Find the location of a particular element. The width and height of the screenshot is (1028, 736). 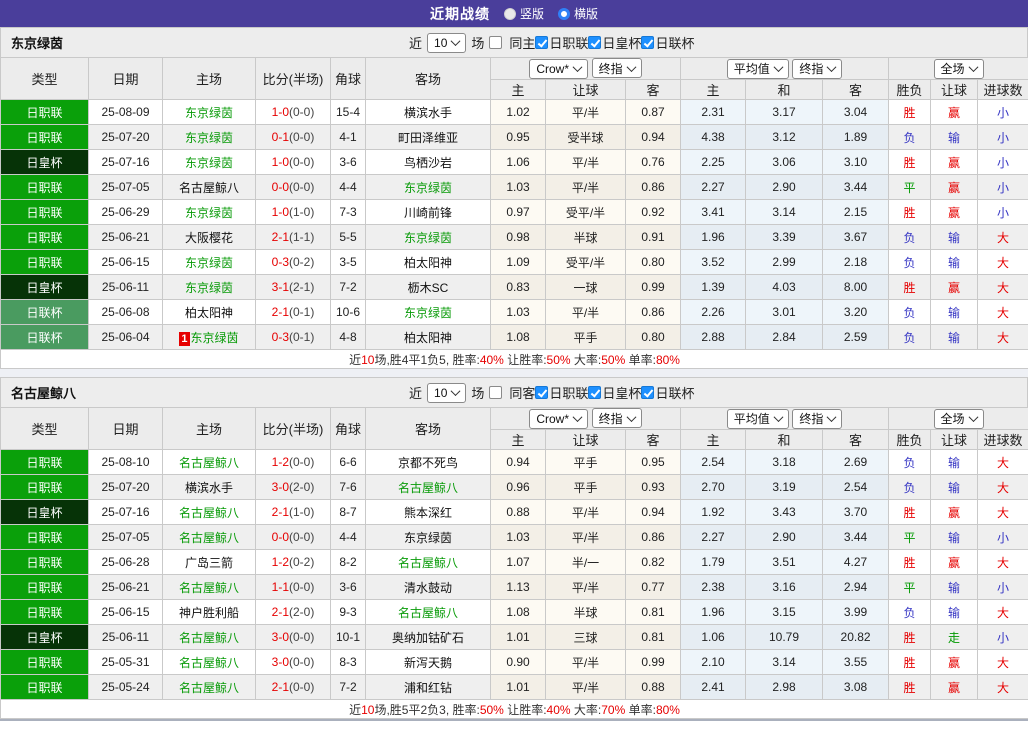

match-date: 25-07-20 is located at coordinates (125, 137).